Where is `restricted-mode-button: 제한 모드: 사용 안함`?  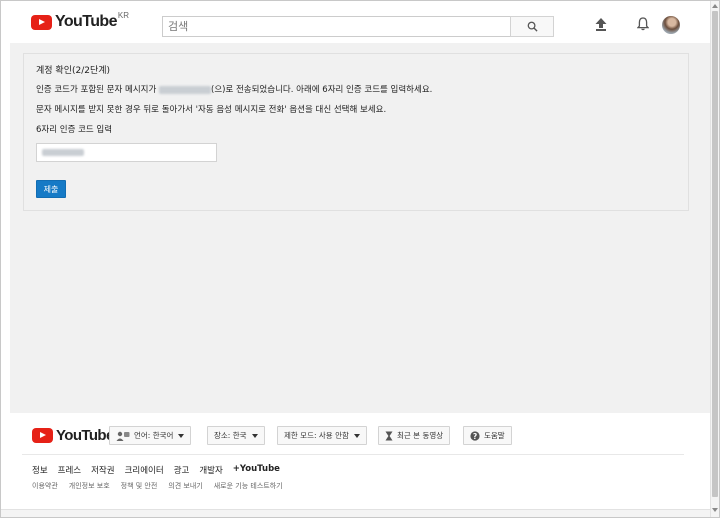 restricted-mode-button: 제한 모드: 사용 안함 is located at coordinates (322, 435).